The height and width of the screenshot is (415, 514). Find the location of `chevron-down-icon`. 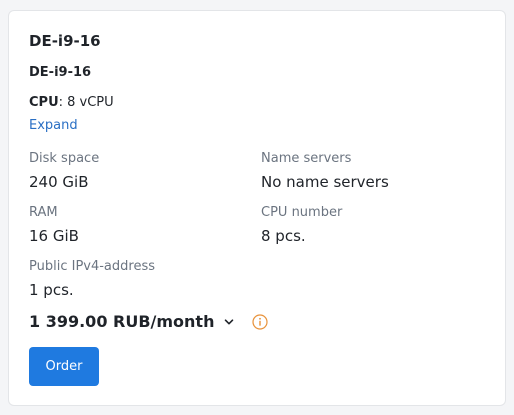

chevron-down-icon is located at coordinates (229, 322).